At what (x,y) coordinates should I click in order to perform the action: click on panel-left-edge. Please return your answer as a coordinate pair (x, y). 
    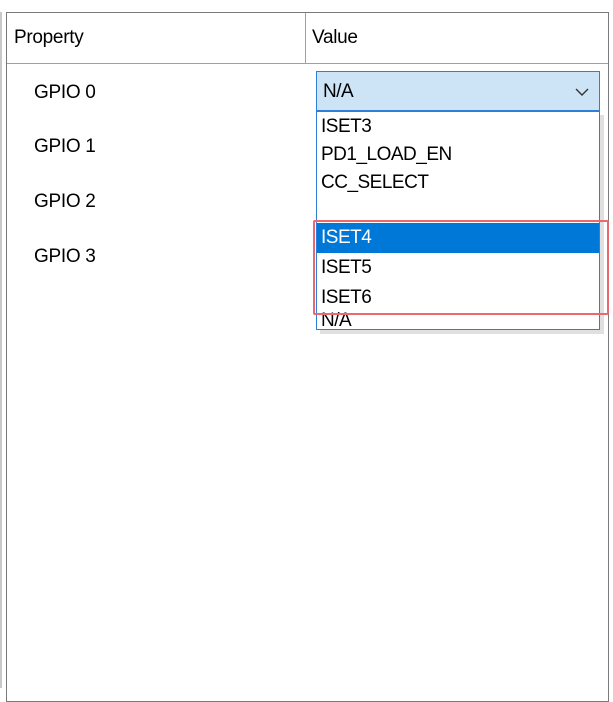
    Looking at the image, I should click on (1, 350).